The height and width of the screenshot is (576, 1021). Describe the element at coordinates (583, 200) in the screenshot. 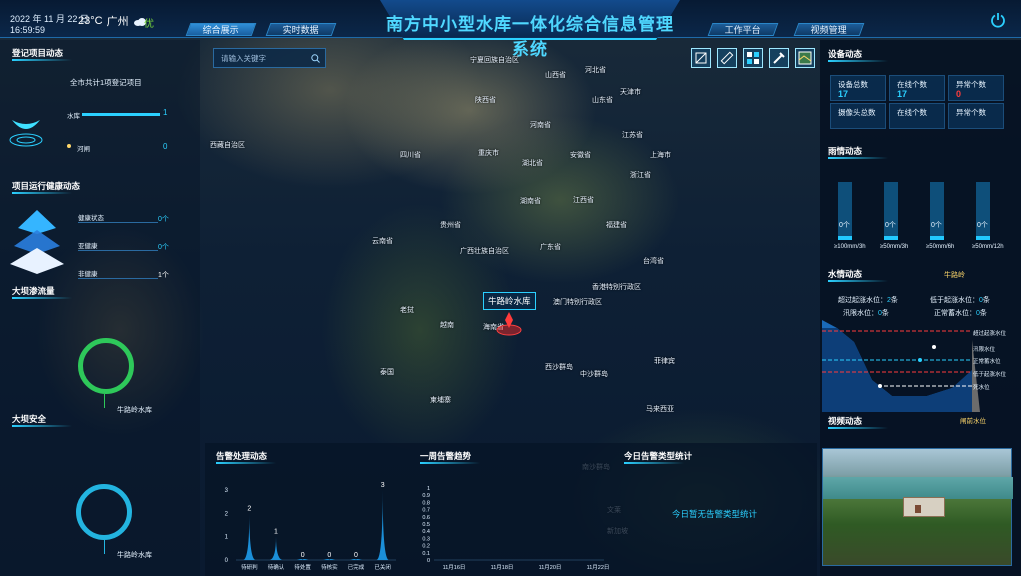

I see `map-region-label: 江西省` at that location.